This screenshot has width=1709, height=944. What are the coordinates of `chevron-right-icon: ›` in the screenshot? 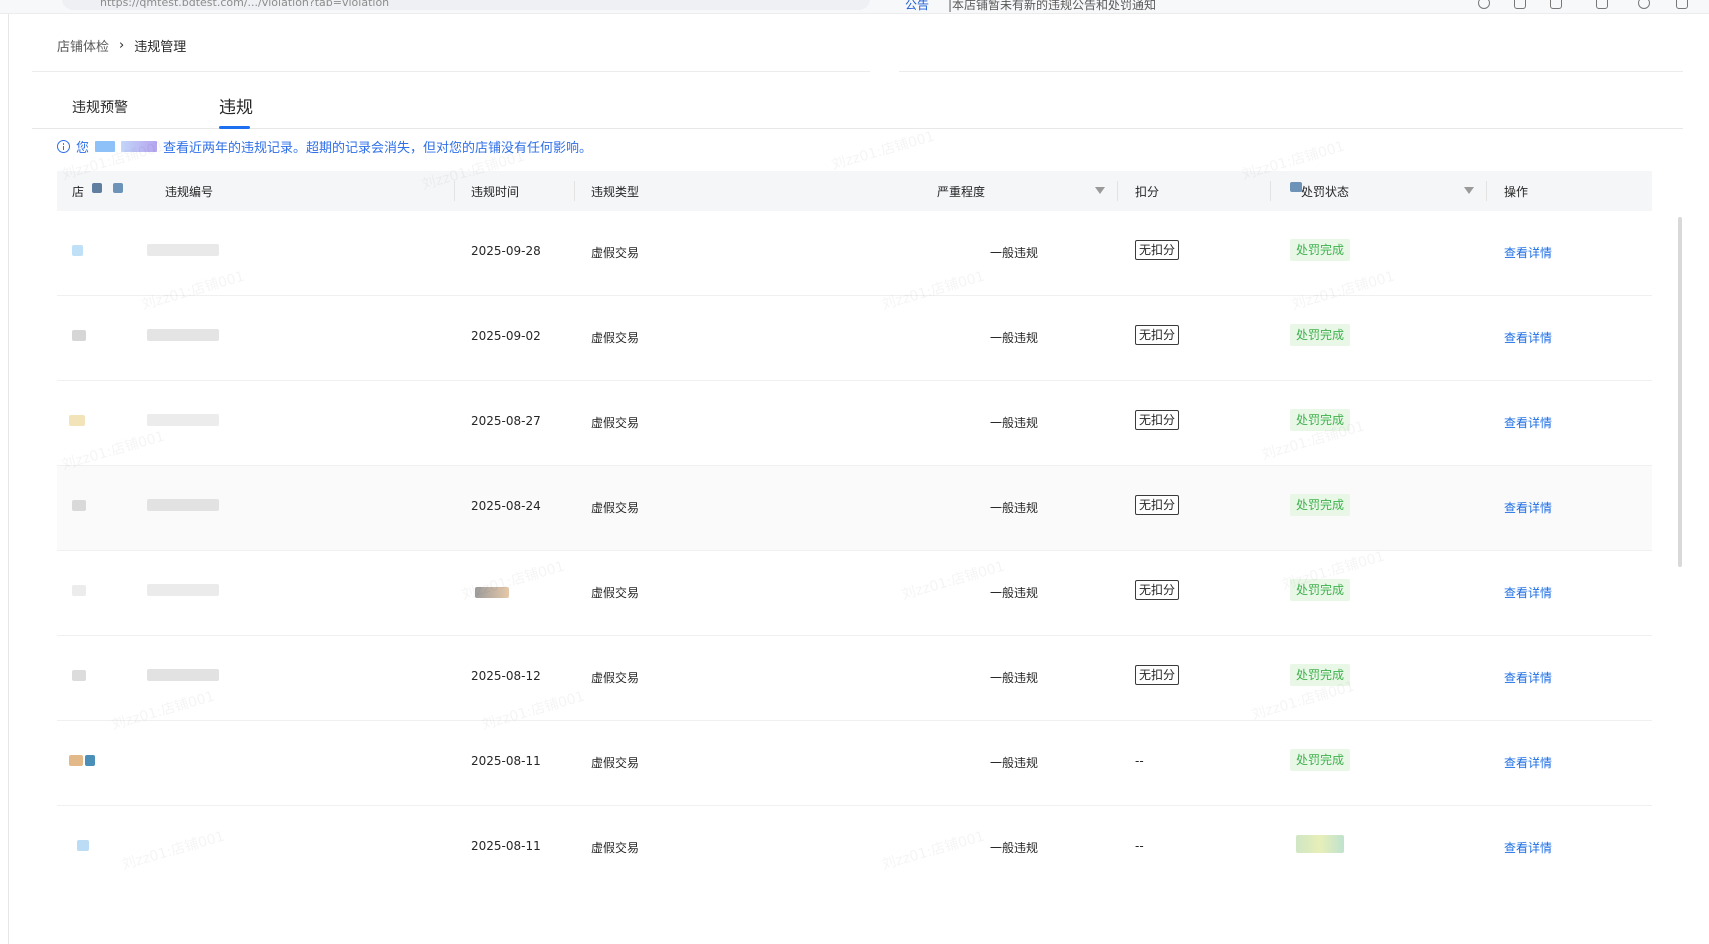 It's located at (122, 45).